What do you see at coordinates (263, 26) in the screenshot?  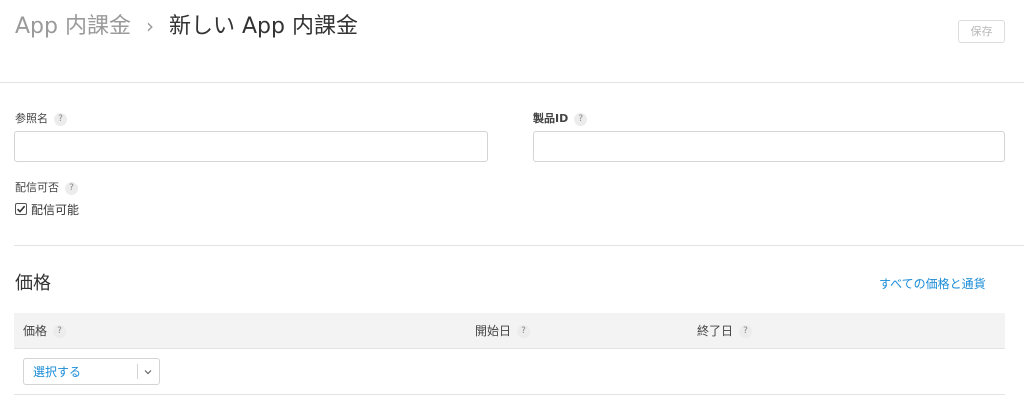 I see `page-title: 新しい App 内課金` at bounding box center [263, 26].